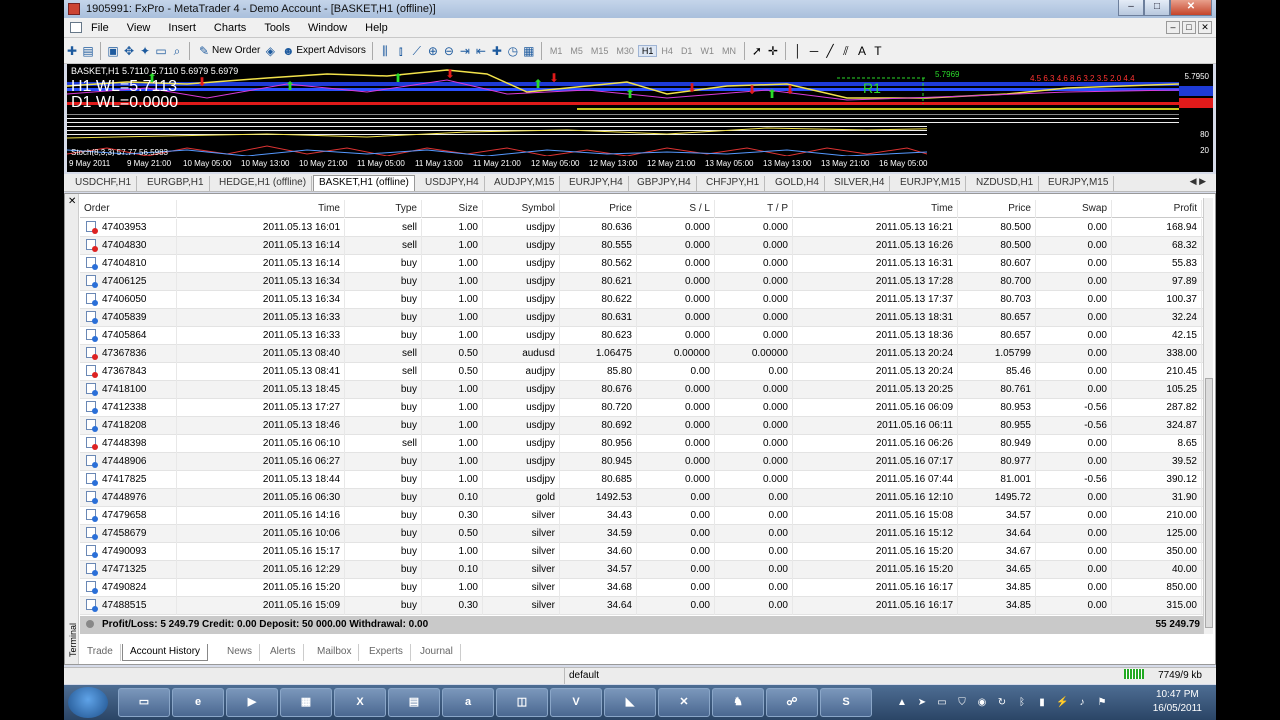 Image resolution: width=1280 pixels, height=720 pixels. Describe the element at coordinates (113, 51) in the screenshot. I see `market-watch-icon: ▣` at that location.